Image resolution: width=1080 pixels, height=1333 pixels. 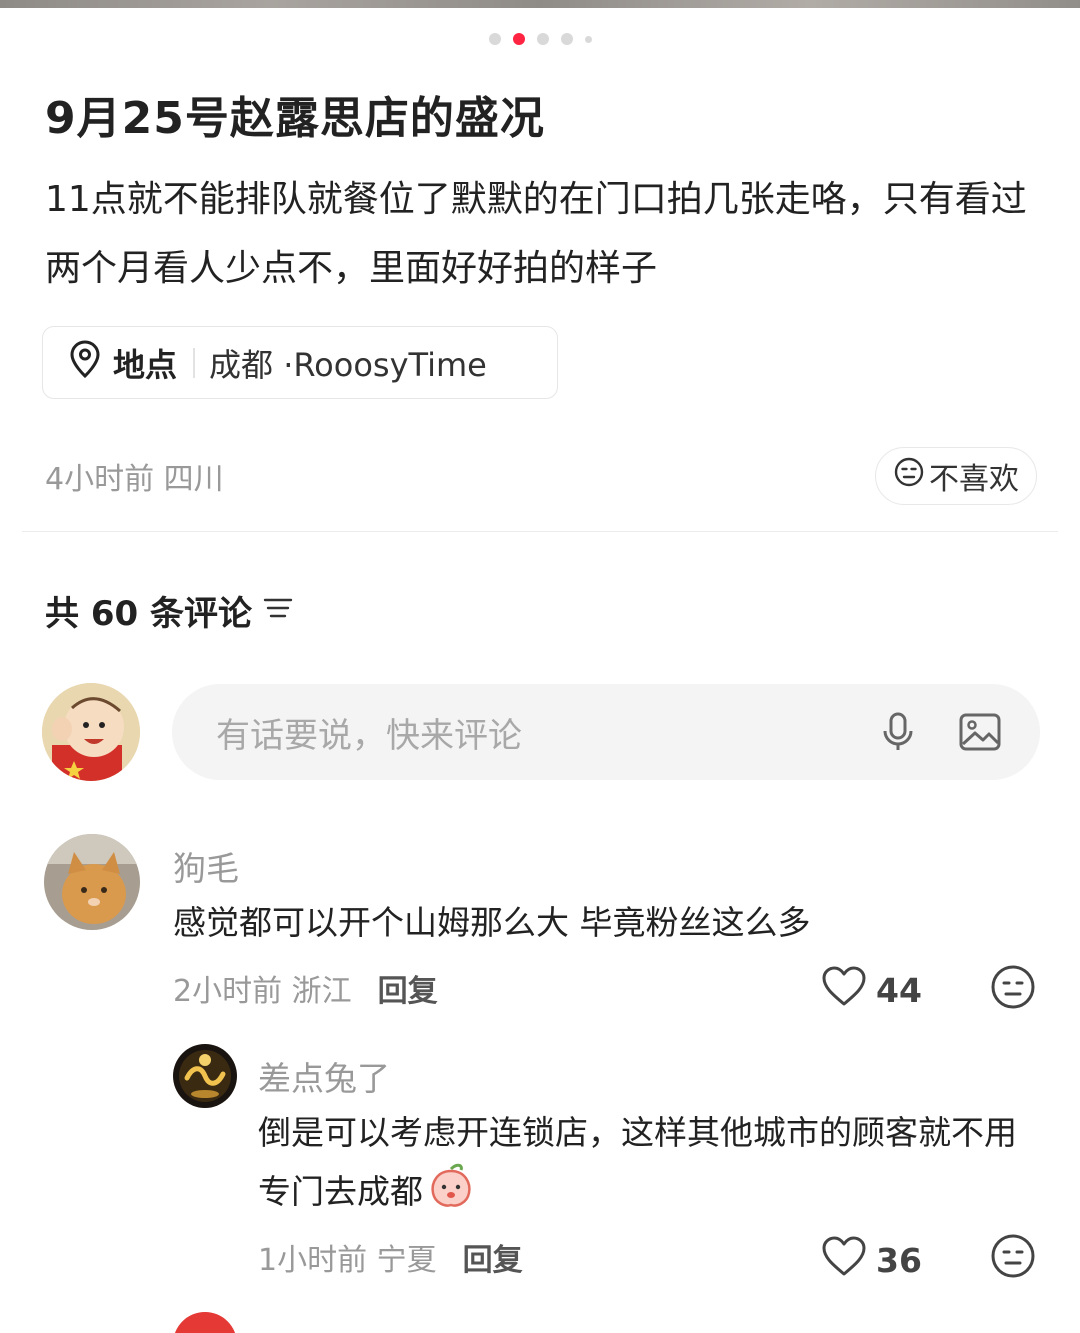 I want to click on comment-meta: 2小时前 浙江 回复, so click(x=305, y=988).